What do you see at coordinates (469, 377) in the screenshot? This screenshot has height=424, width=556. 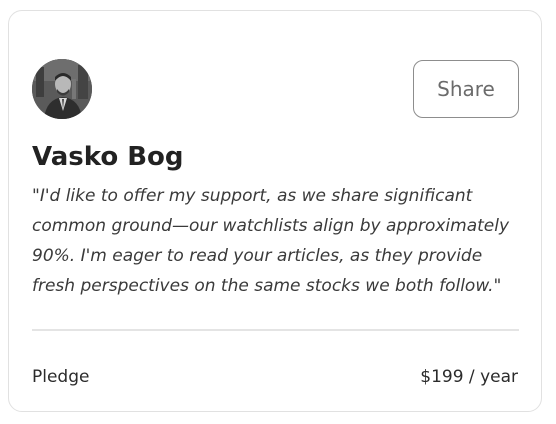 I see `pledge-amount: $199 / year` at bounding box center [469, 377].